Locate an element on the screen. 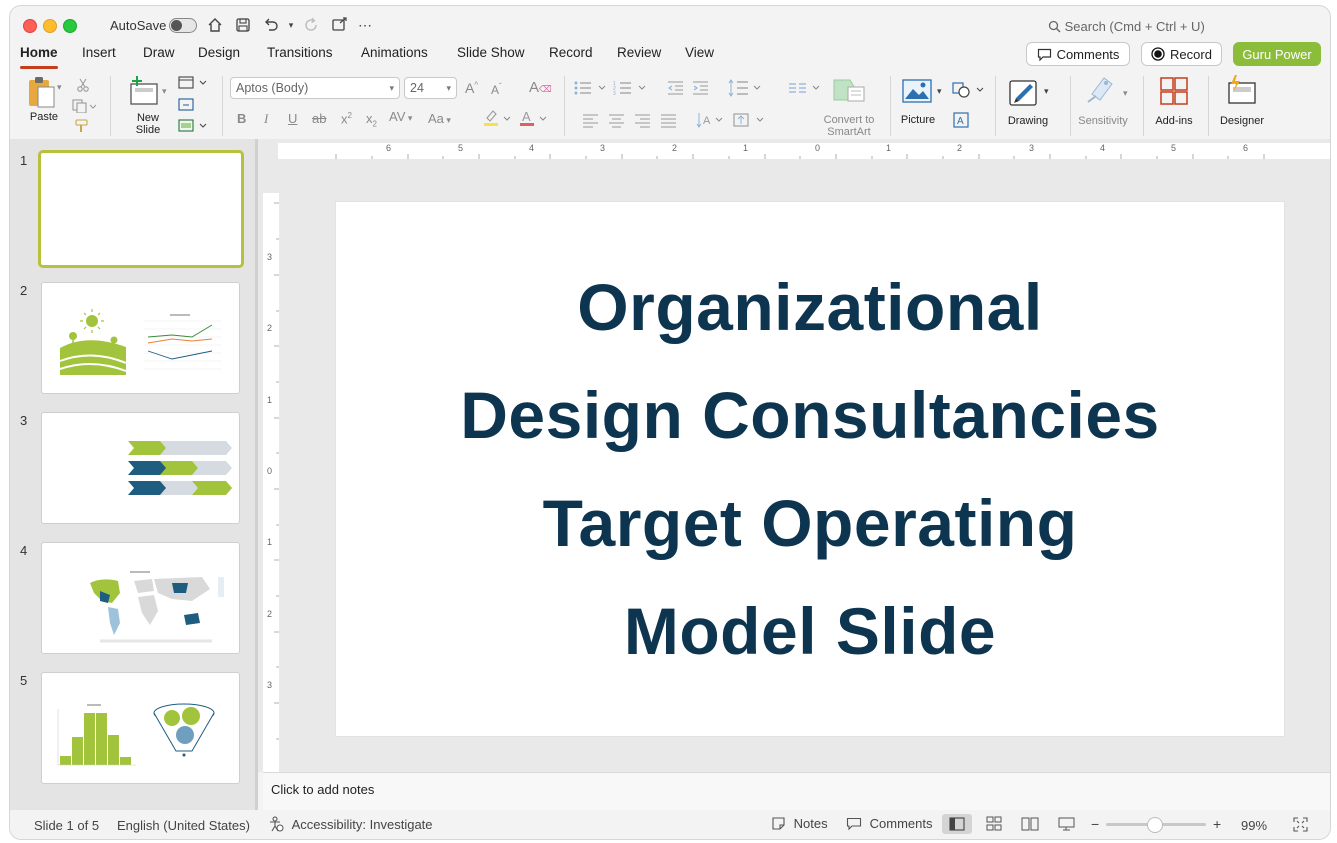  align-text-icon is located at coordinates (750, 120).